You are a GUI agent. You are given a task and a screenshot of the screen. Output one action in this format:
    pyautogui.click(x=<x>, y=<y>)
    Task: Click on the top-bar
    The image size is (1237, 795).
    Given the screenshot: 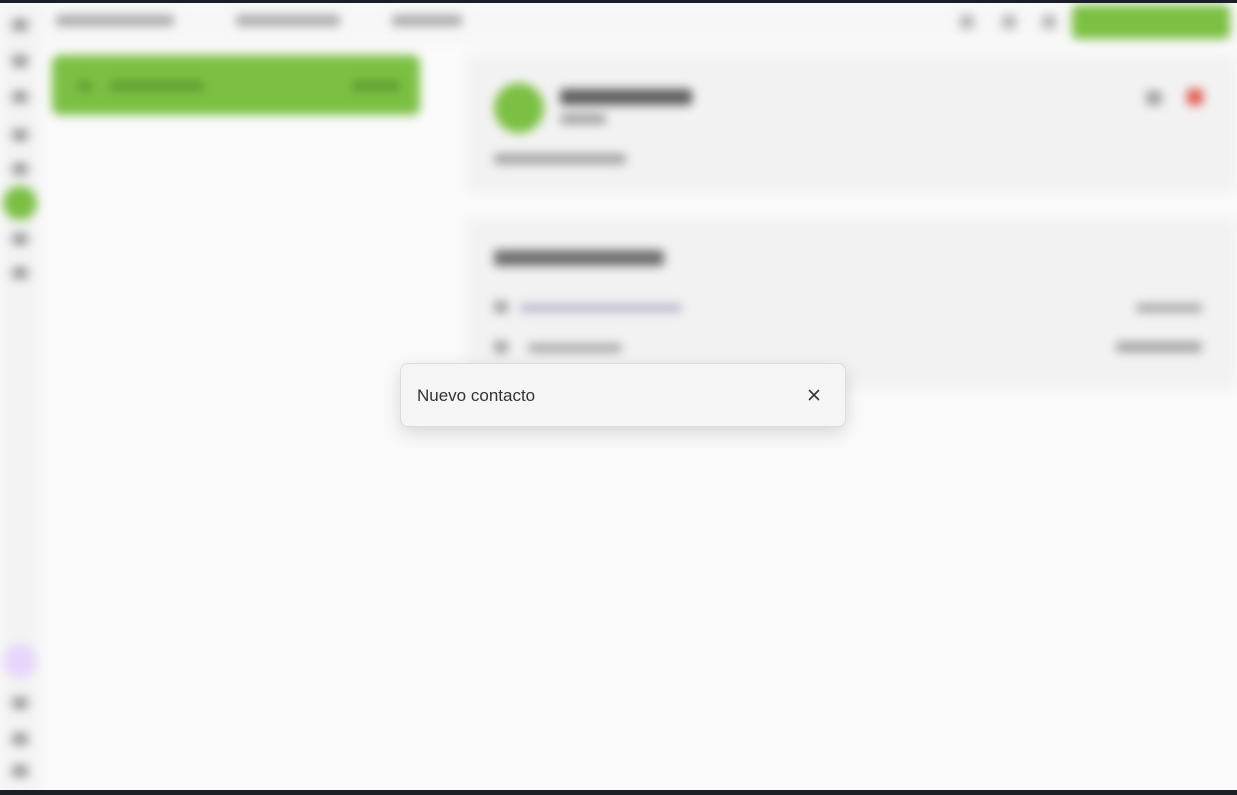 What is the action you would take?
    pyautogui.click(x=638, y=23)
    